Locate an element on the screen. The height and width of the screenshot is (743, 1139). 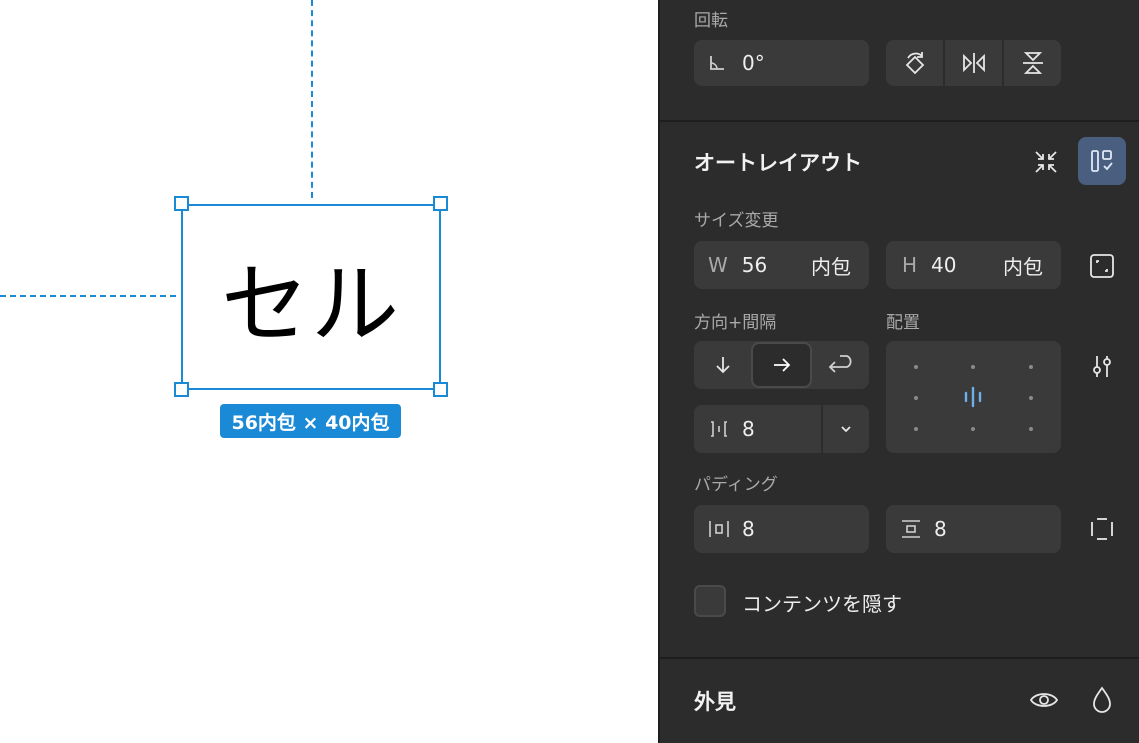
resize-handle-top-left is located at coordinates (181, 203).